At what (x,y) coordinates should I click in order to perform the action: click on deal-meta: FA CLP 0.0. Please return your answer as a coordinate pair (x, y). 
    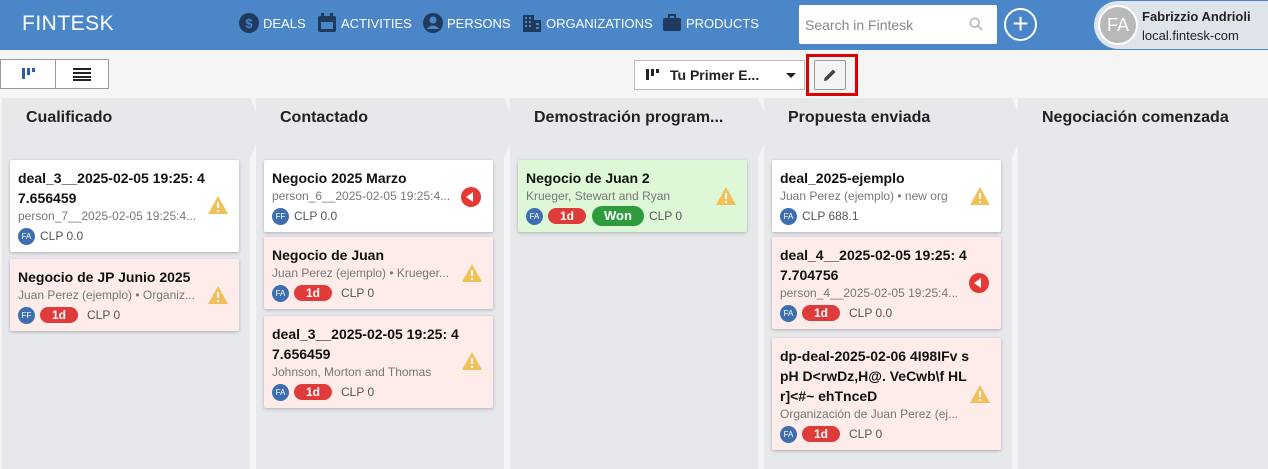
    Looking at the image, I should click on (124, 236).